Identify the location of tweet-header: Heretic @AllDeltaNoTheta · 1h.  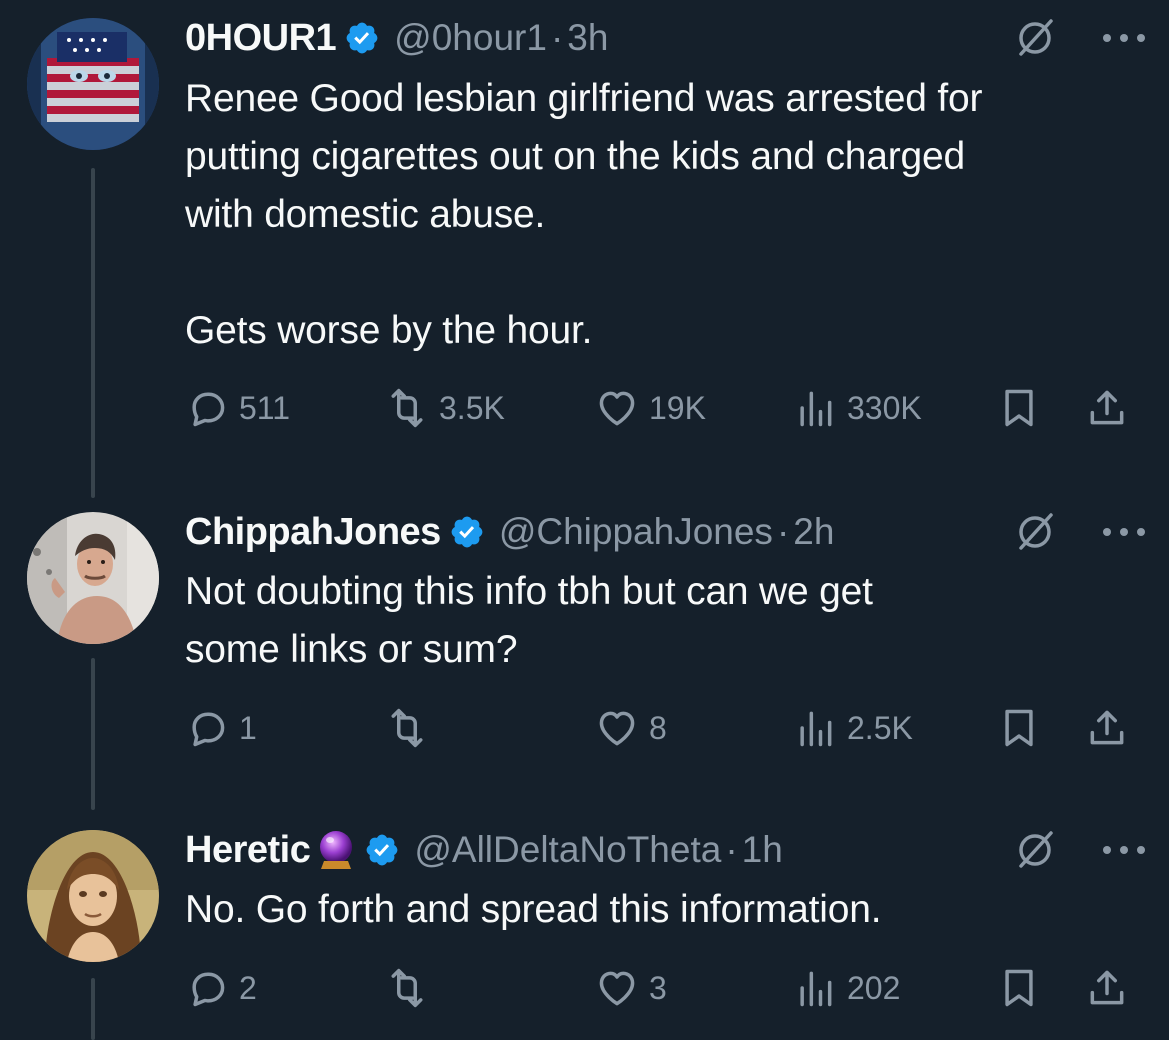
(667, 850).